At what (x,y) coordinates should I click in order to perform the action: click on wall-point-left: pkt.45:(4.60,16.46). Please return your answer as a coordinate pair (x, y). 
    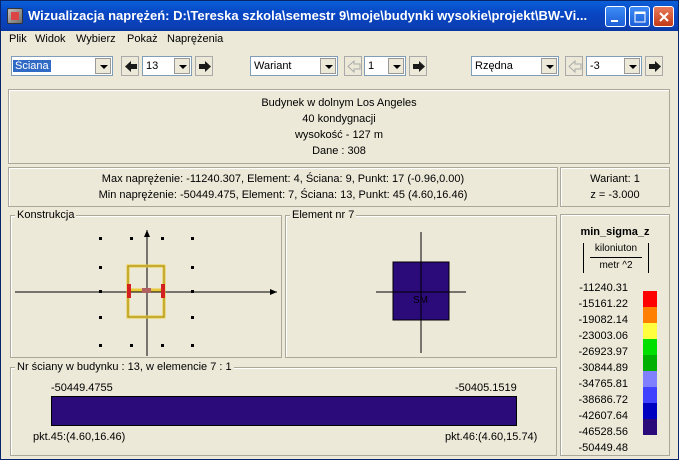
    Looking at the image, I should click on (79, 437).